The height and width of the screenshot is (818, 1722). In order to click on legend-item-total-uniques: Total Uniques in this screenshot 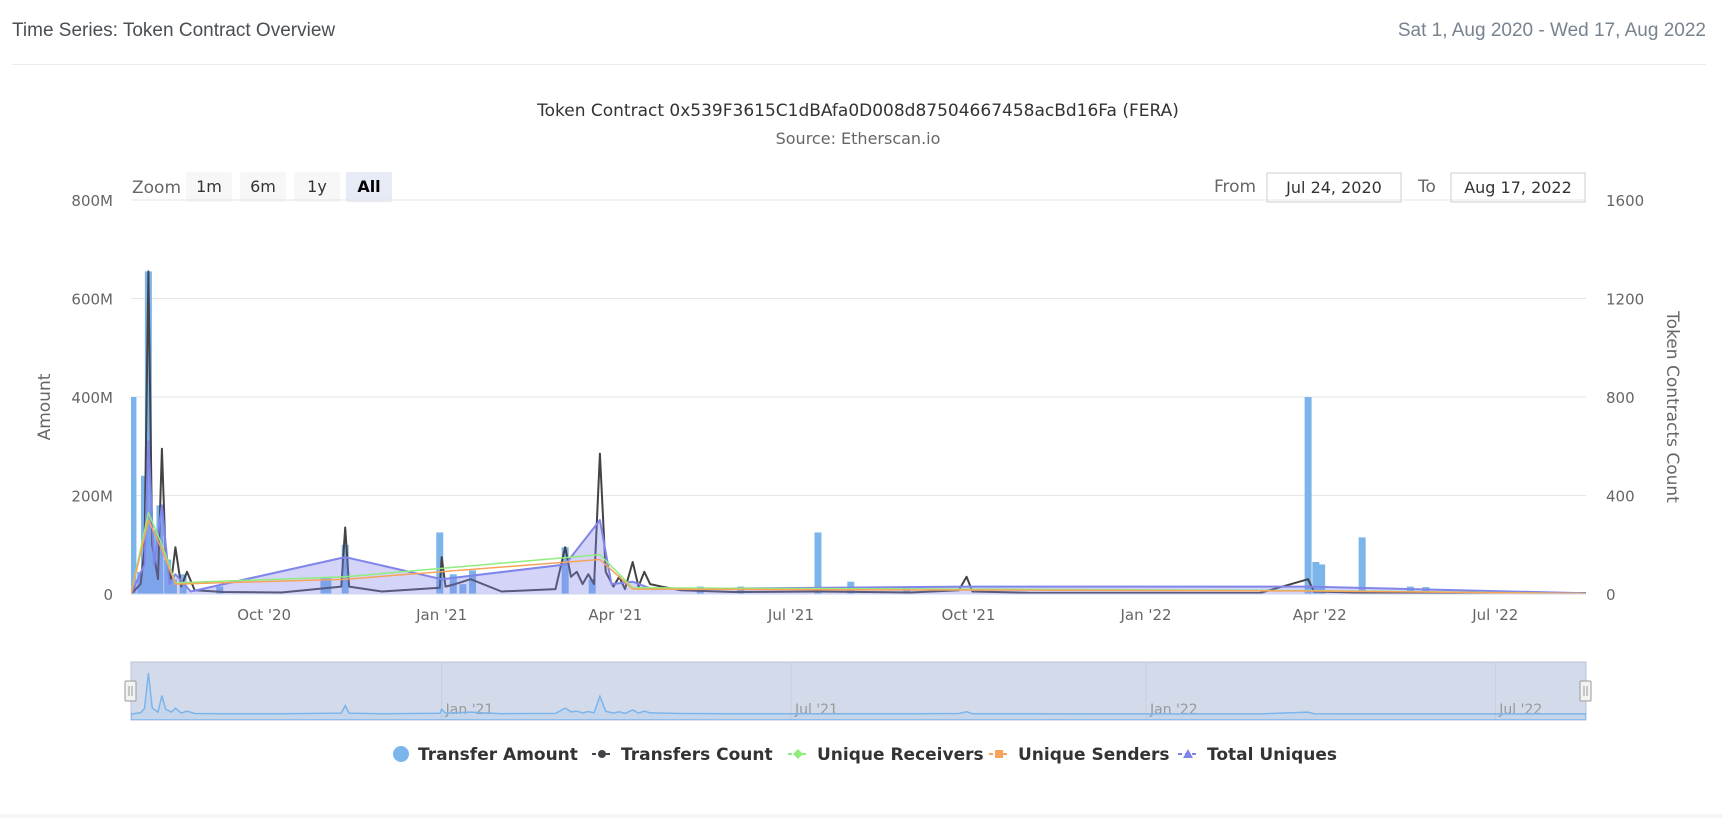, I will do `click(1257, 755)`.